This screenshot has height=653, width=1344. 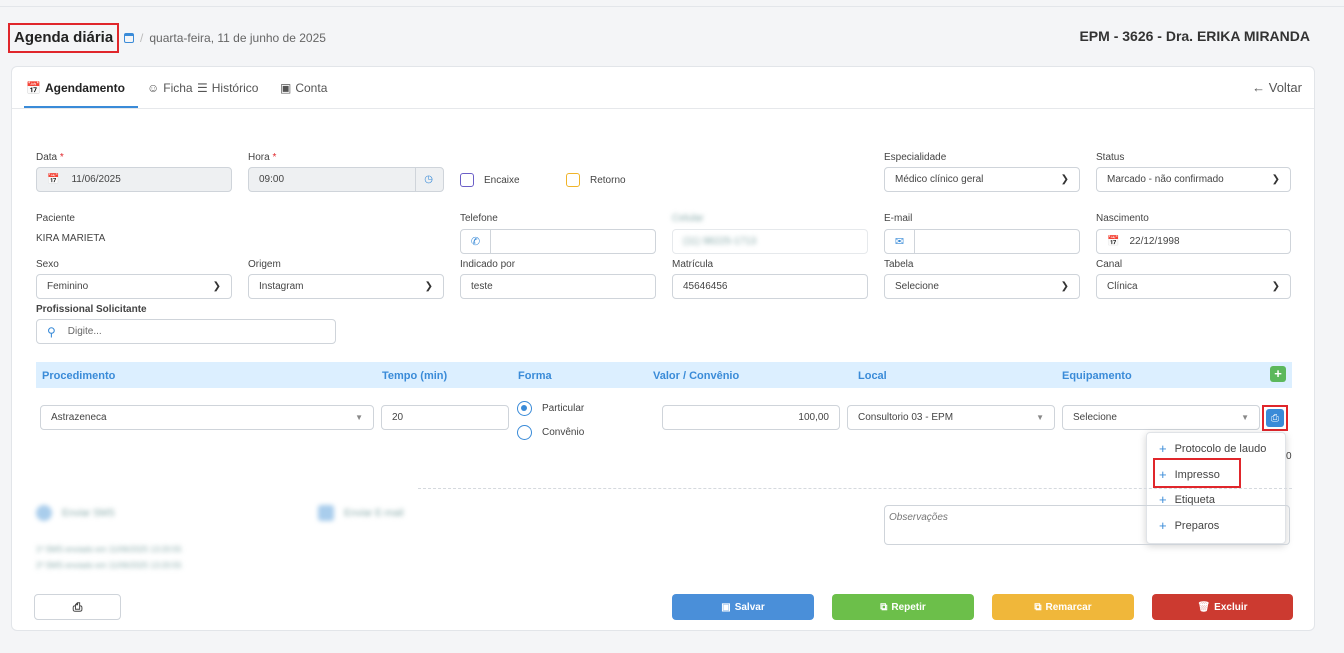 What do you see at coordinates (743, 607) in the screenshot?
I see `save-button: ▣ Salvar` at bounding box center [743, 607].